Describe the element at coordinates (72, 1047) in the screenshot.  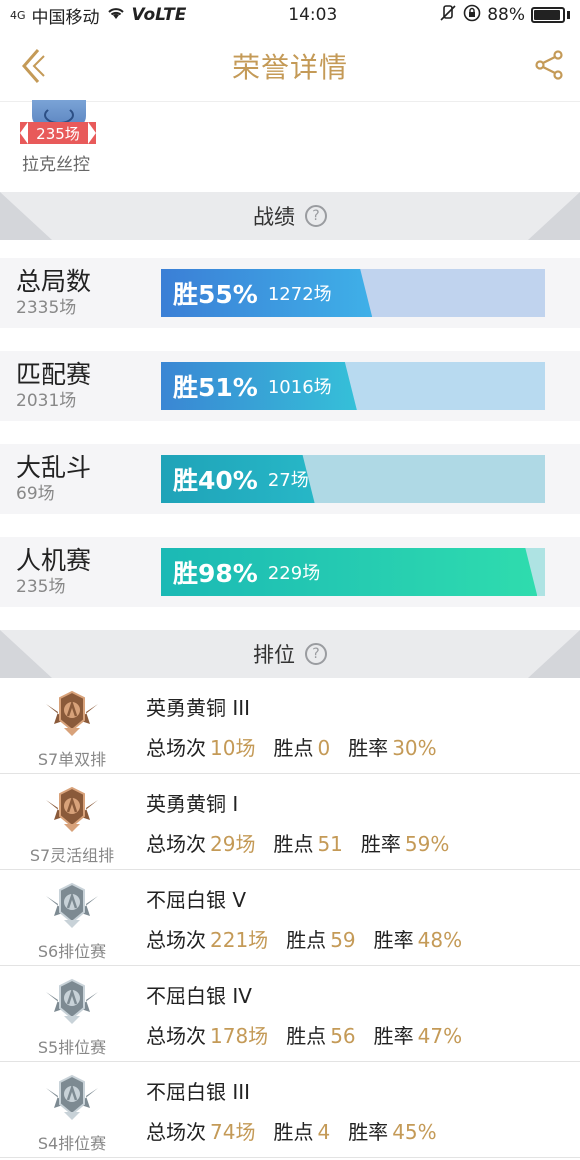
I see `rank-season: S5排位赛` at that location.